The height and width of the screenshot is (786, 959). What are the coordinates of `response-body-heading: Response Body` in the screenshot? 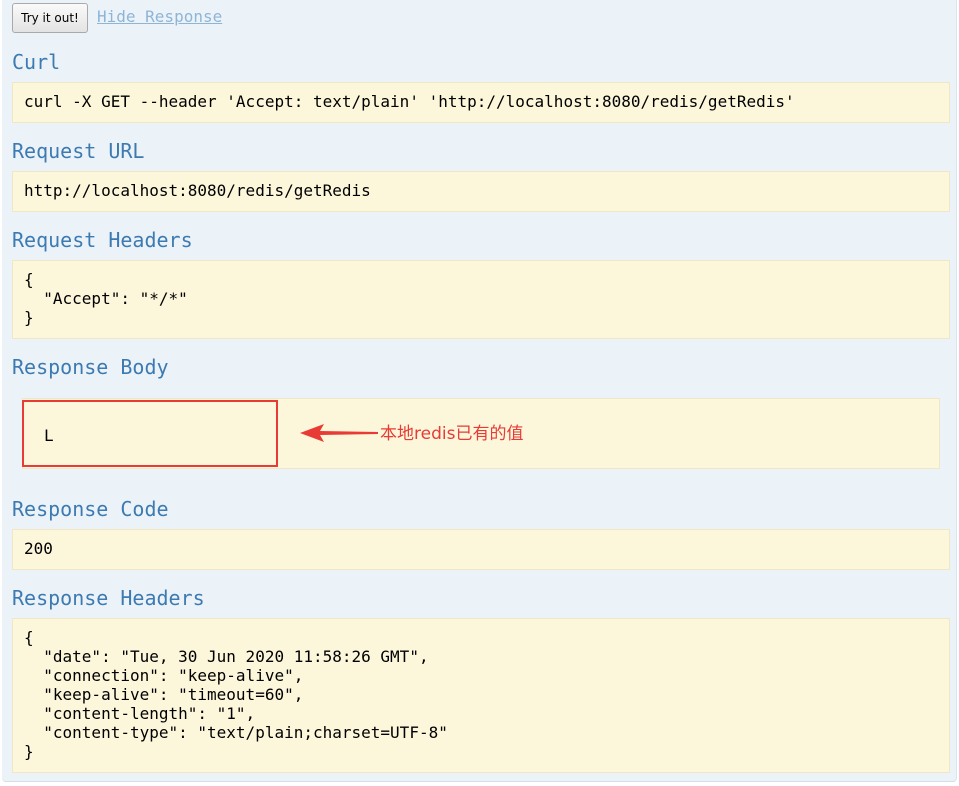 It's located at (90, 367).